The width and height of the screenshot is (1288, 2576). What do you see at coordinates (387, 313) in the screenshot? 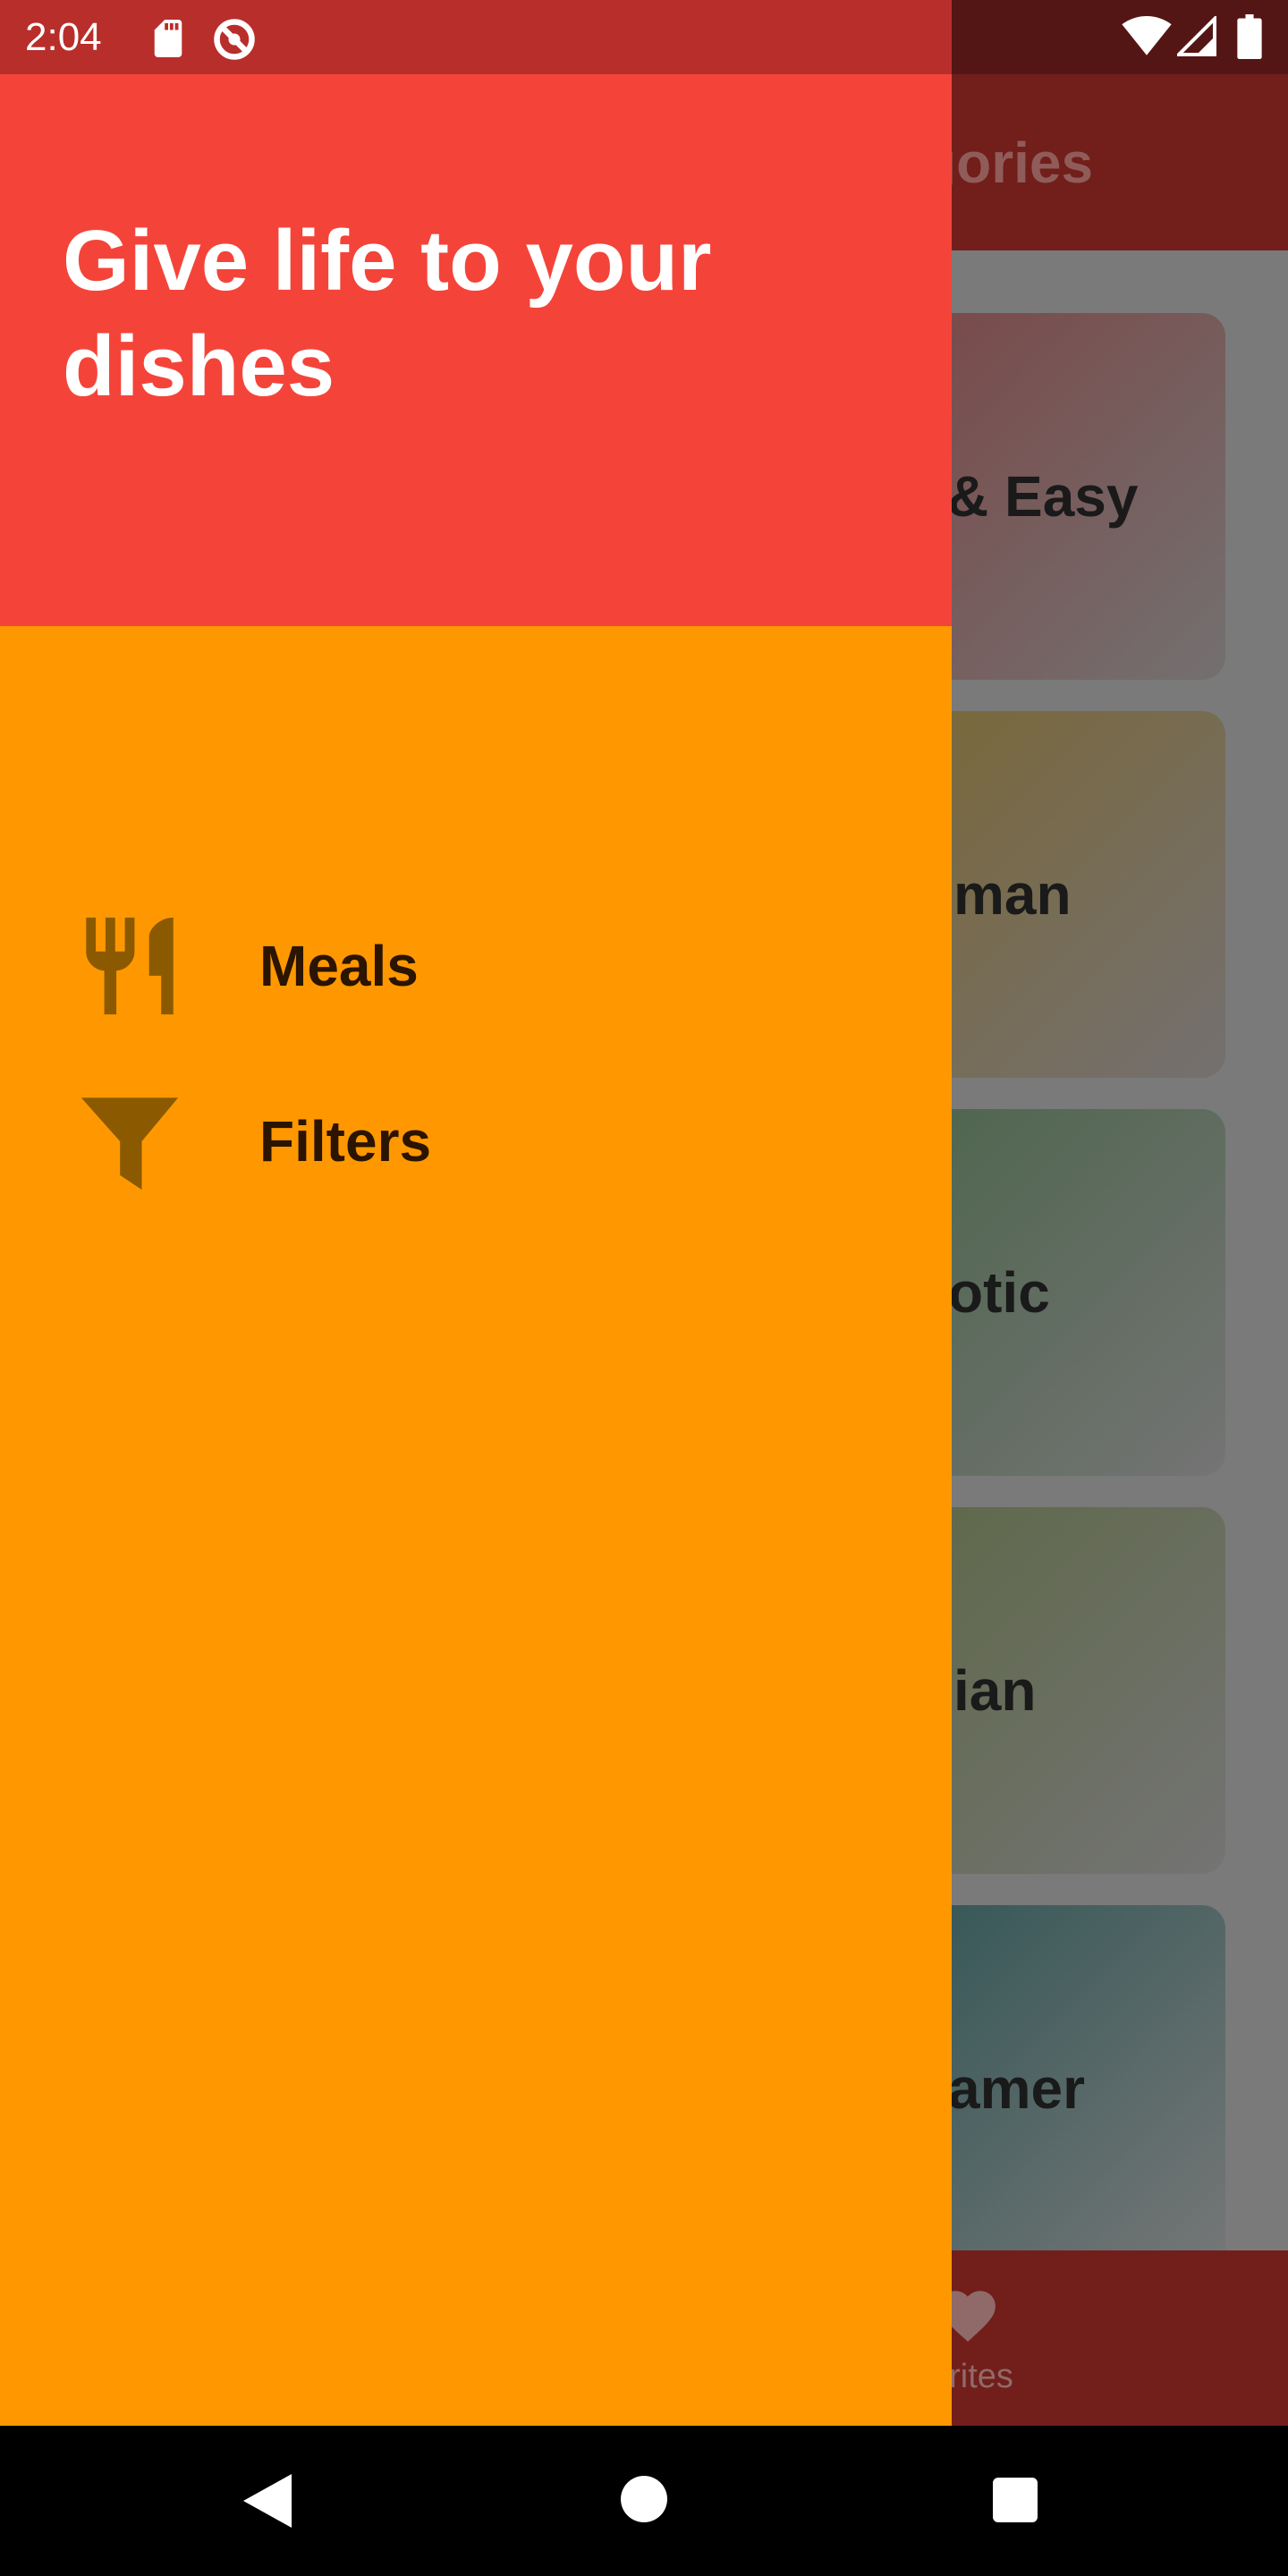
I see `drawer-header-title: Give life to your dishes` at bounding box center [387, 313].